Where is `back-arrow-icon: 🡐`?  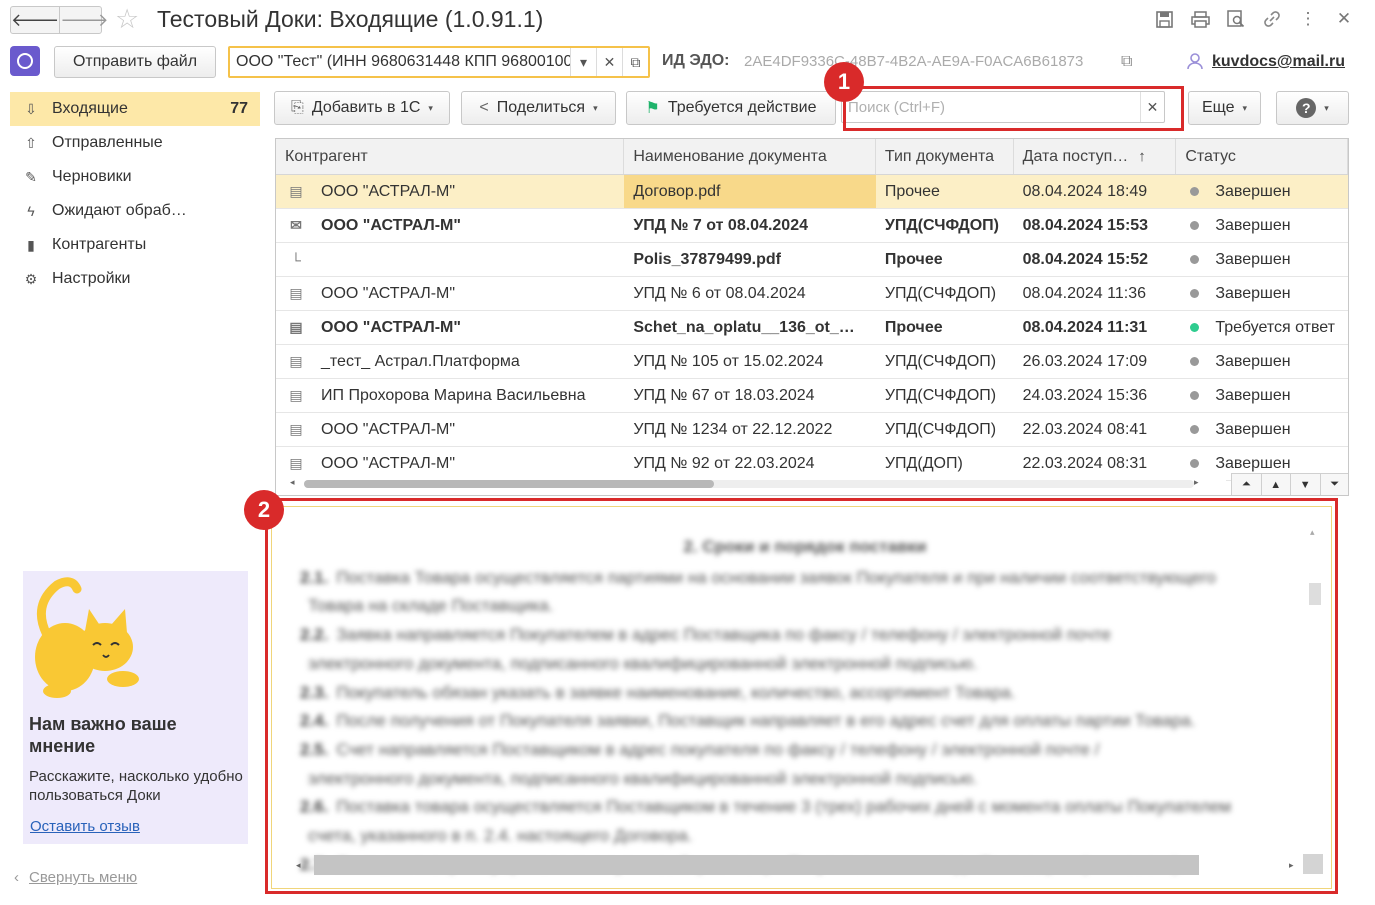
back-arrow-icon: 🡐 is located at coordinates (35, 20).